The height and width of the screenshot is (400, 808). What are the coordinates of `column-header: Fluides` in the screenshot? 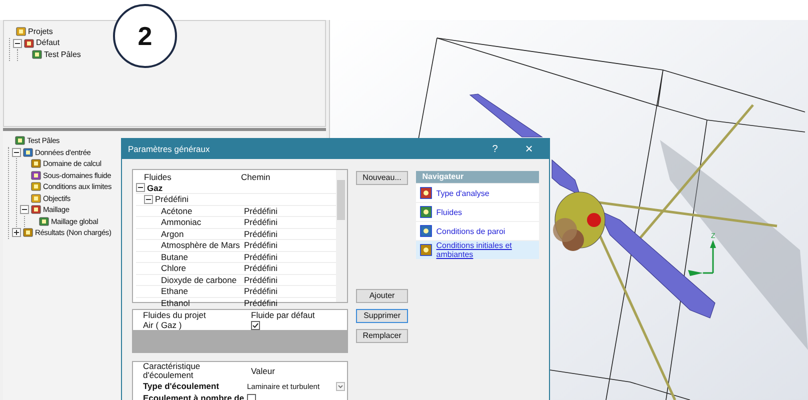 It's located at (157, 177).